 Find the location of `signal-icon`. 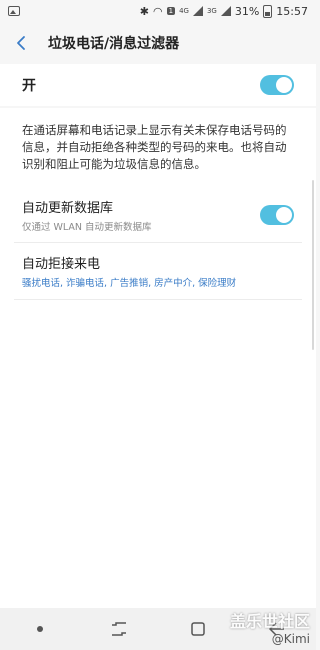

signal-icon is located at coordinates (197, 11).